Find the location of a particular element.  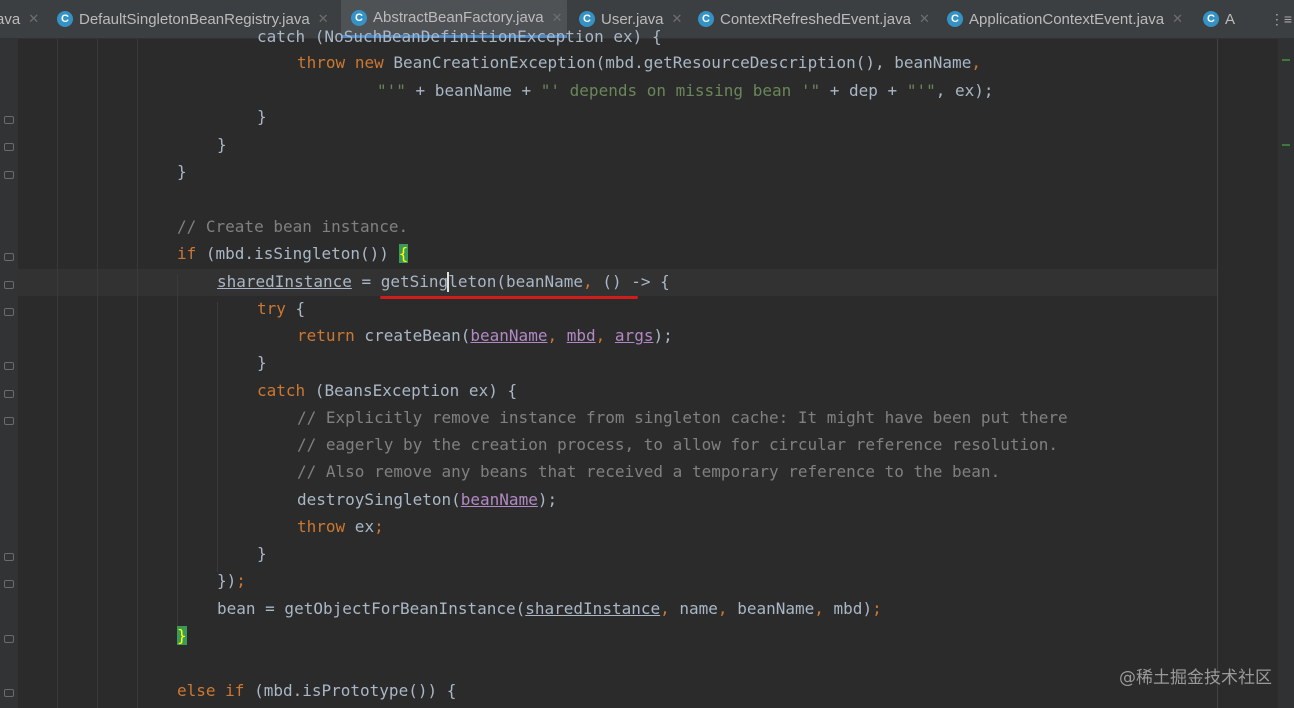

tab-label: User.java is located at coordinates (632, 19).